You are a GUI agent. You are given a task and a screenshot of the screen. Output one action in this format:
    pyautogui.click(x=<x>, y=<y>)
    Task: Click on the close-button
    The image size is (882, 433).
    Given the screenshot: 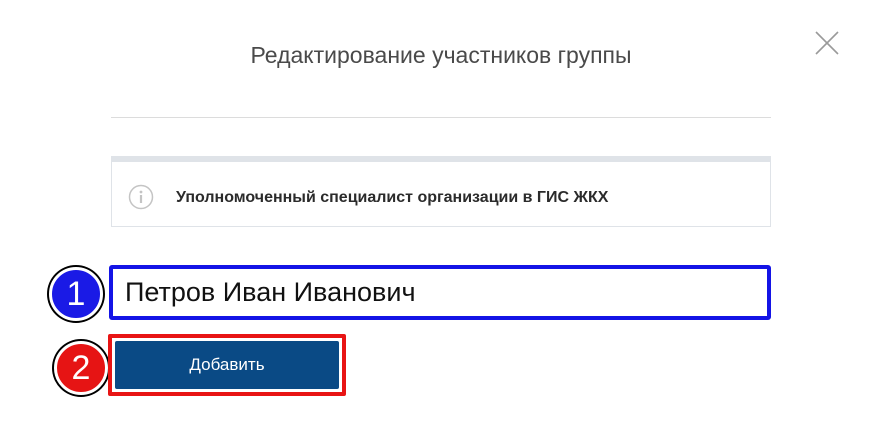 What is the action you would take?
    pyautogui.click(x=827, y=43)
    